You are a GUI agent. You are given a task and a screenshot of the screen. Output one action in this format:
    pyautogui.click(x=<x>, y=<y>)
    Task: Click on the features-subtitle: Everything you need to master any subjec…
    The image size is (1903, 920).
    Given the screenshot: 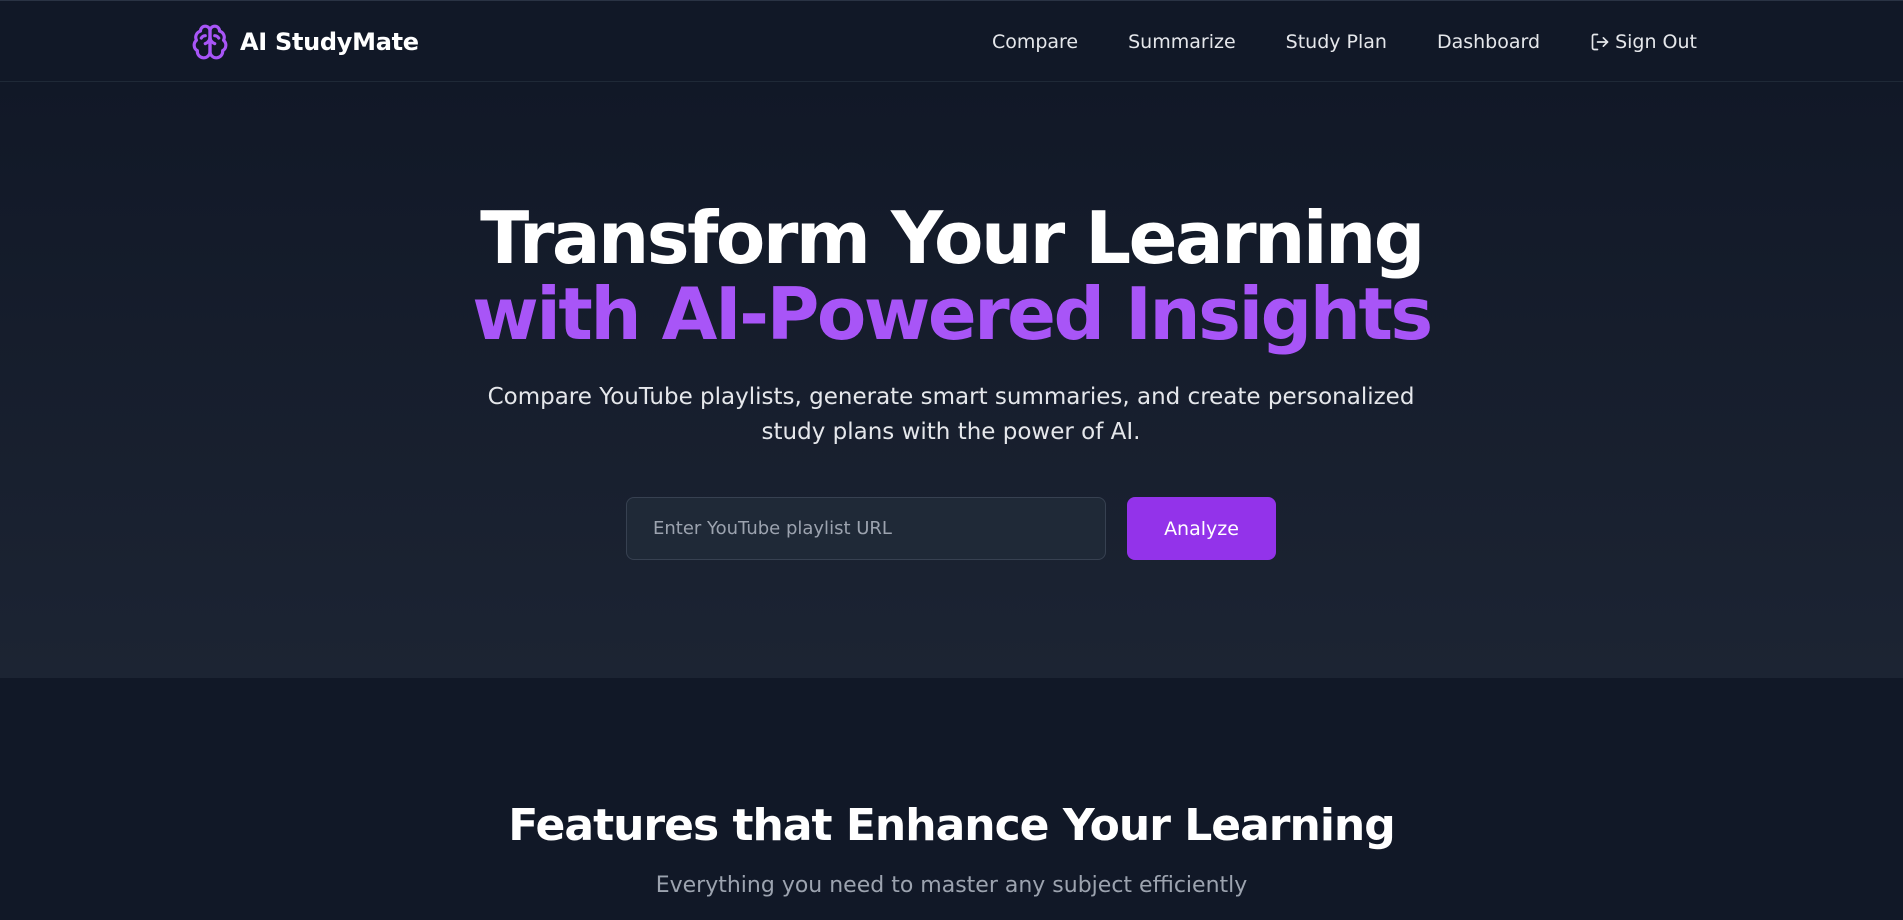 What is the action you would take?
    pyautogui.click(x=951, y=885)
    